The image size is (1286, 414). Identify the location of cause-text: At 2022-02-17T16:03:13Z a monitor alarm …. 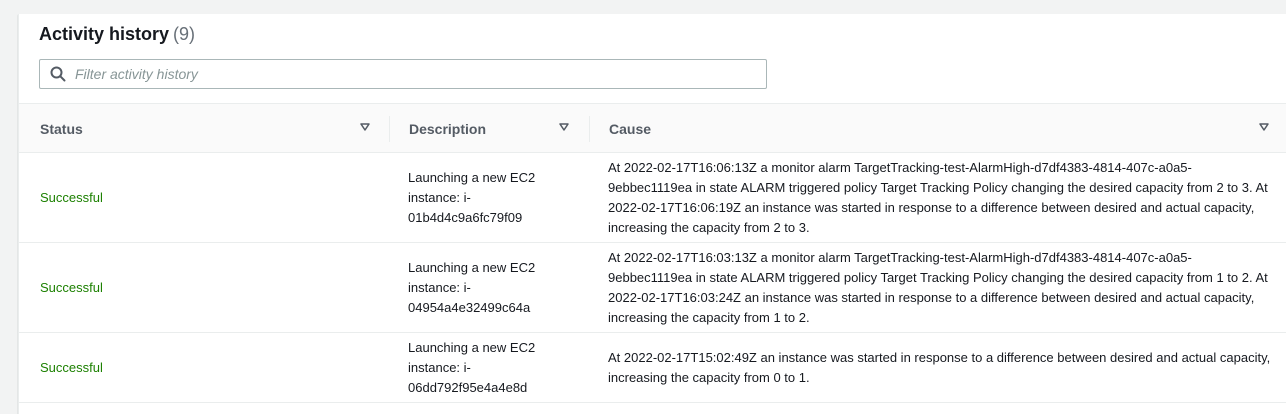
(938, 287).